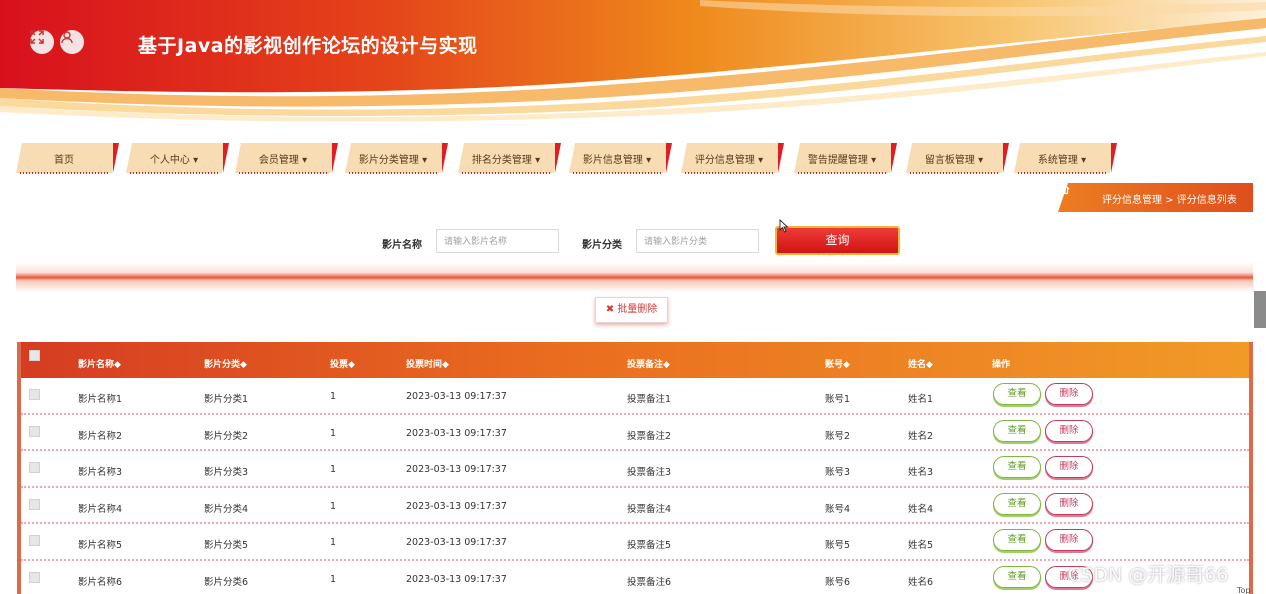 The width and height of the screenshot is (1266, 594). Describe the element at coordinates (957, 158) in the screenshot. I see `nav-item-message-board-management: 留言板管理 ▾` at that location.